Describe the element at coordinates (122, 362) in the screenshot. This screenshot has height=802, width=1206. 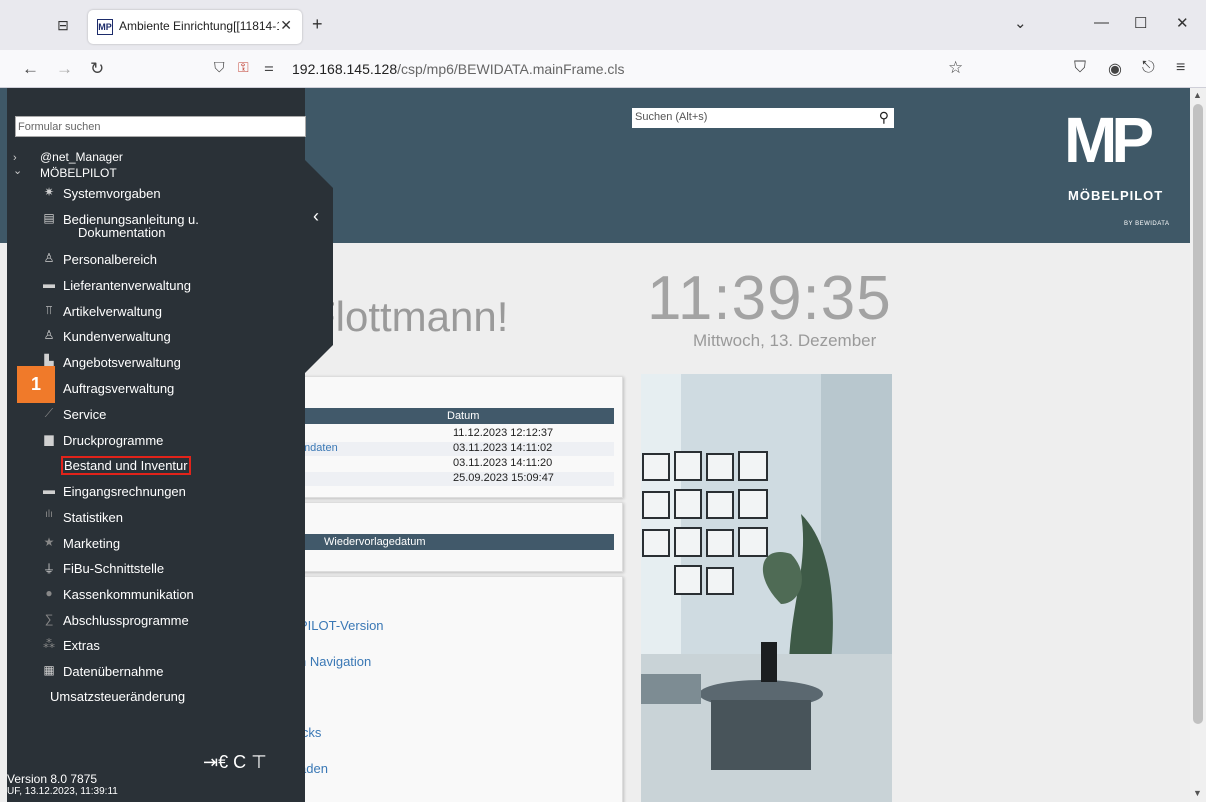
I see `menu-label: Angebotsverwaltung` at that location.